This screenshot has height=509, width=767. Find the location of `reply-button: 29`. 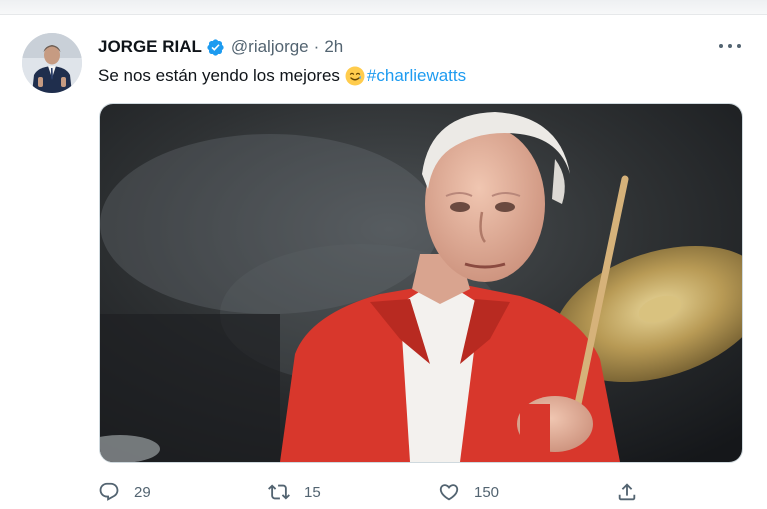

reply-button: 29 is located at coordinates (124, 492).